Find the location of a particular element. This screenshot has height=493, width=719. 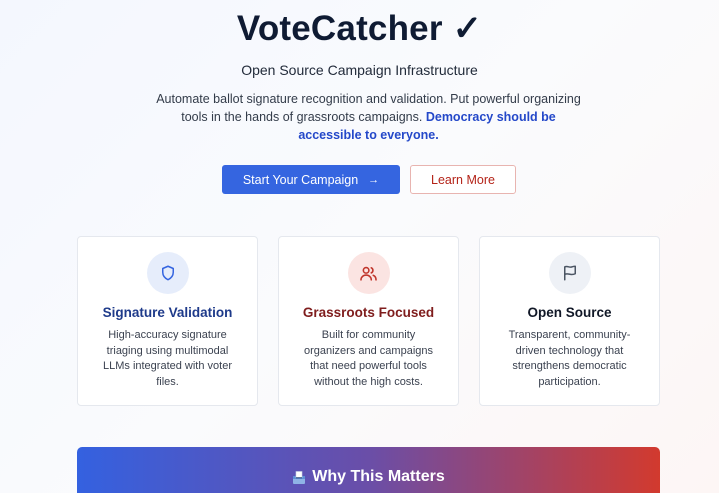

banner-heading: Why This Matters is located at coordinates (368, 477).